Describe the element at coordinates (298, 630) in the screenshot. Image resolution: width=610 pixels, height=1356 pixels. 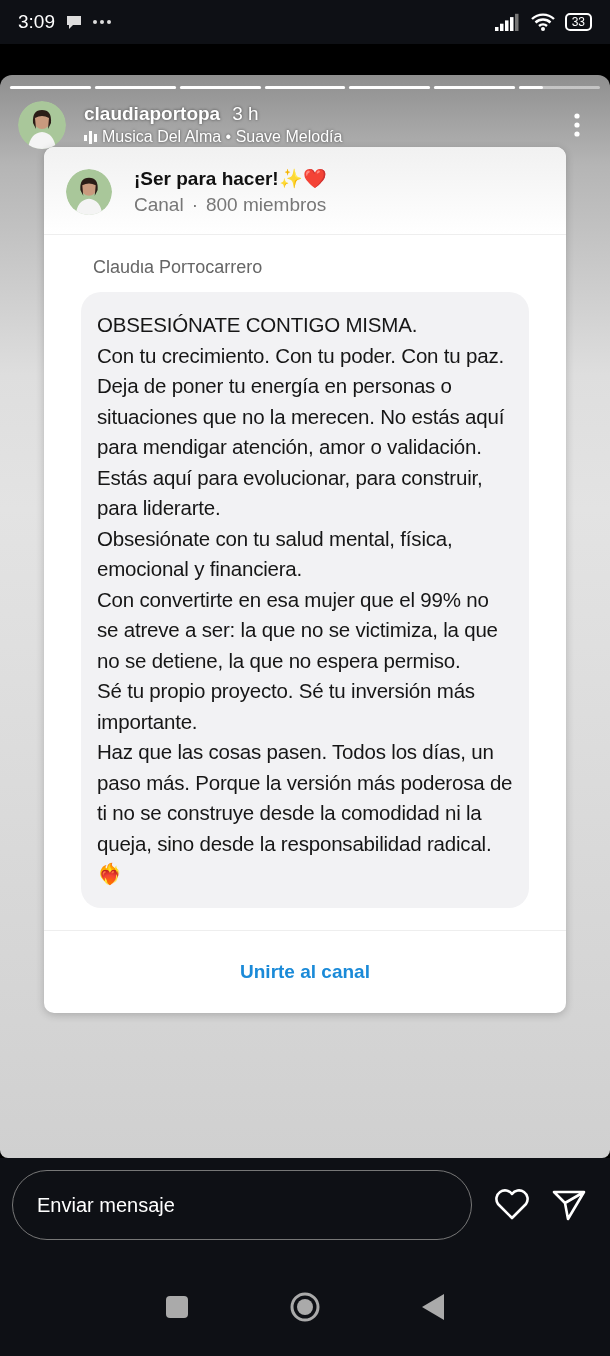
I see `message-paragraph: Con convertirte en esa mujer que el 99% no se atreve a ser: la que no se victimiza, la que no se detiene, la que no espera permiso.` at that location.